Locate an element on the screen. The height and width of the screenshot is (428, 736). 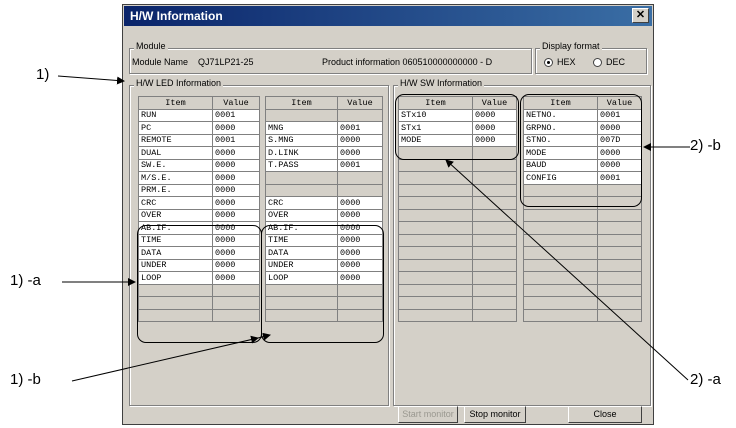
annotation-2b: 2) -b is located at coordinates (705, 145).